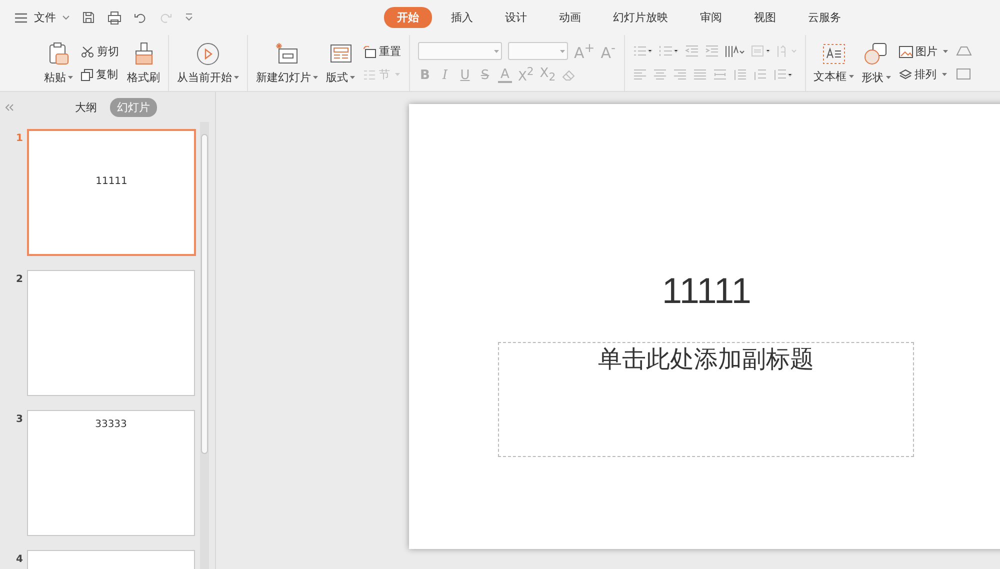 This screenshot has height=569, width=1000. Describe the element at coordinates (19, 560) in the screenshot. I see `slide-number: 4` at that location.